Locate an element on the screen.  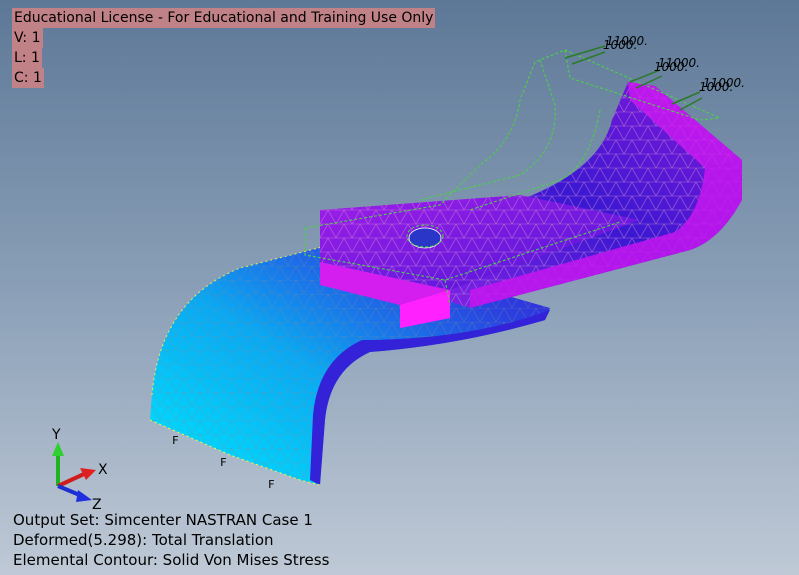
triad-x-label: X is located at coordinates (103, 470).